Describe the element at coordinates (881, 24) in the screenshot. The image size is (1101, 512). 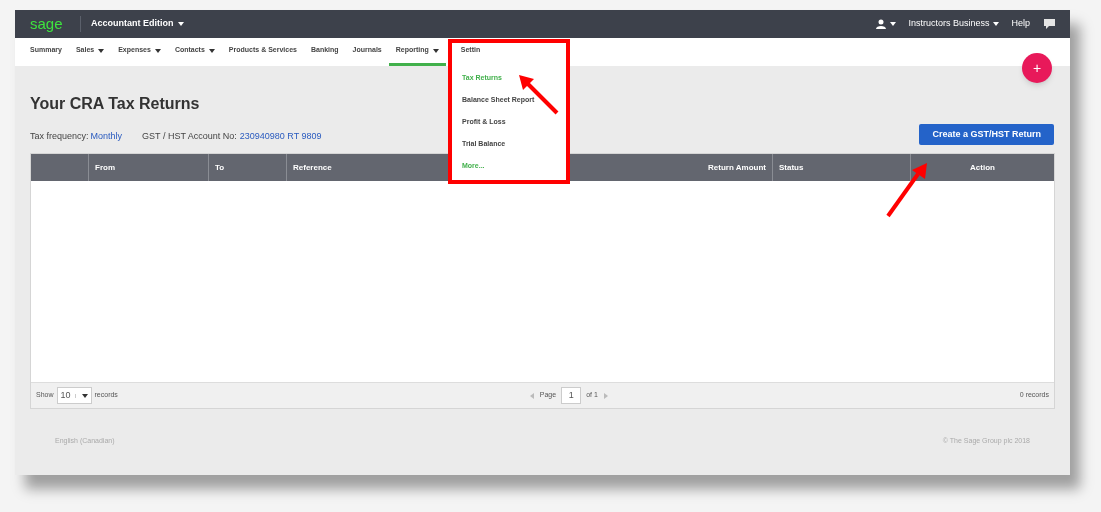
I see `user-icon` at that location.